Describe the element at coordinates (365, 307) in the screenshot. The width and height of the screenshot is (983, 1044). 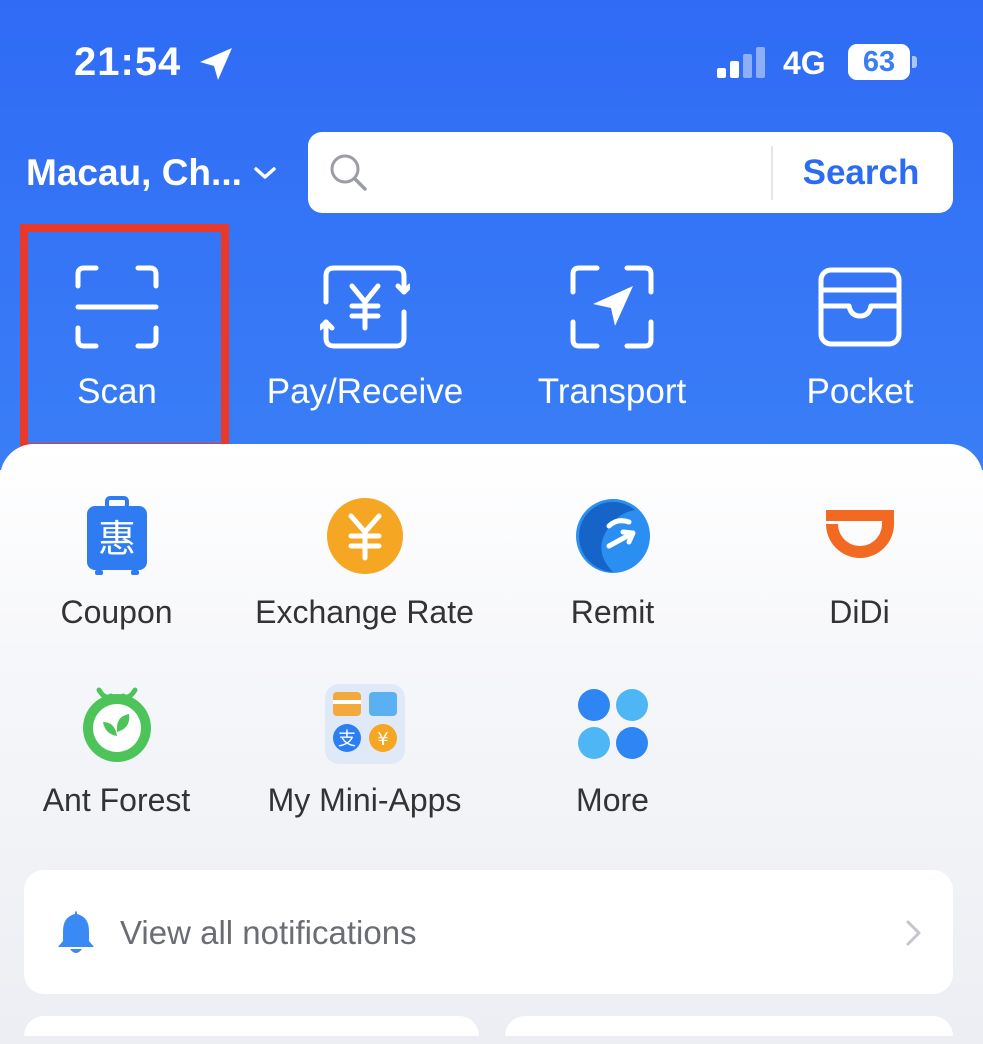
I see `pay-receive-icon` at that location.